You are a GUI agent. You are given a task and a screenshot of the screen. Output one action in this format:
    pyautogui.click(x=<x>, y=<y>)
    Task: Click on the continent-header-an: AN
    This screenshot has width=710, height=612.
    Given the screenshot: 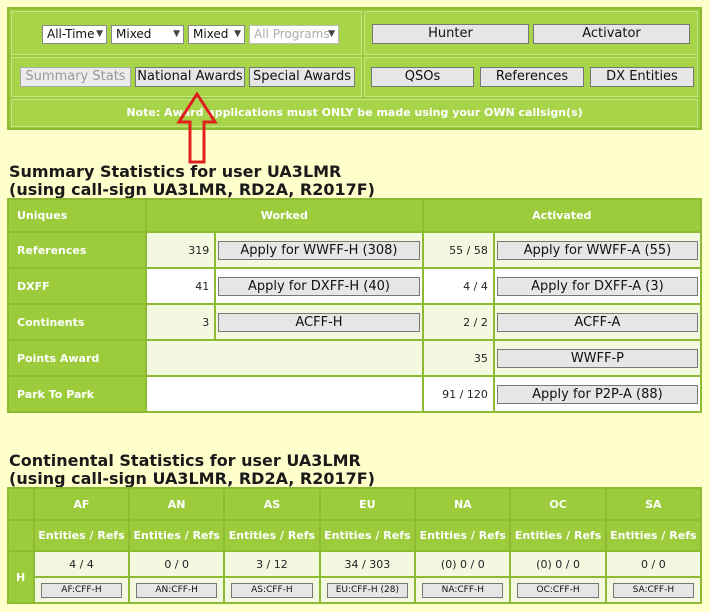 What is the action you would take?
    pyautogui.click(x=177, y=504)
    